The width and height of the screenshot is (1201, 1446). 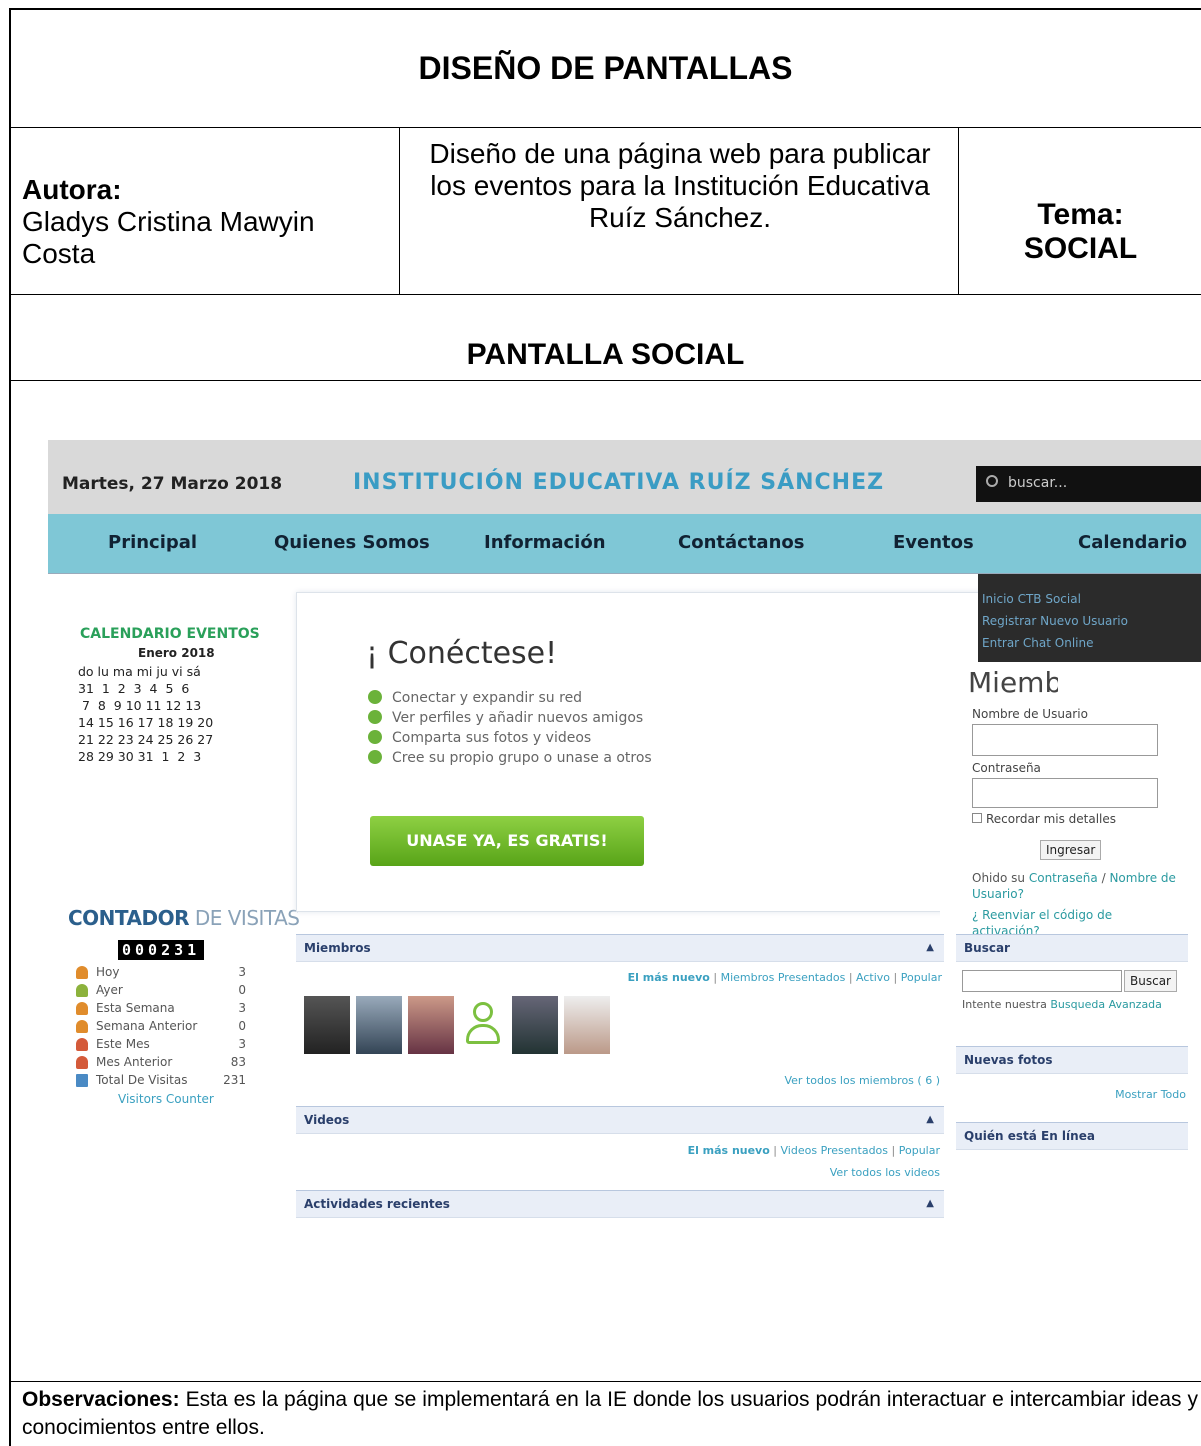 What do you see at coordinates (82, 1080) in the screenshot?
I see `bar-chart-icon` at bounding box center [82, 1080].